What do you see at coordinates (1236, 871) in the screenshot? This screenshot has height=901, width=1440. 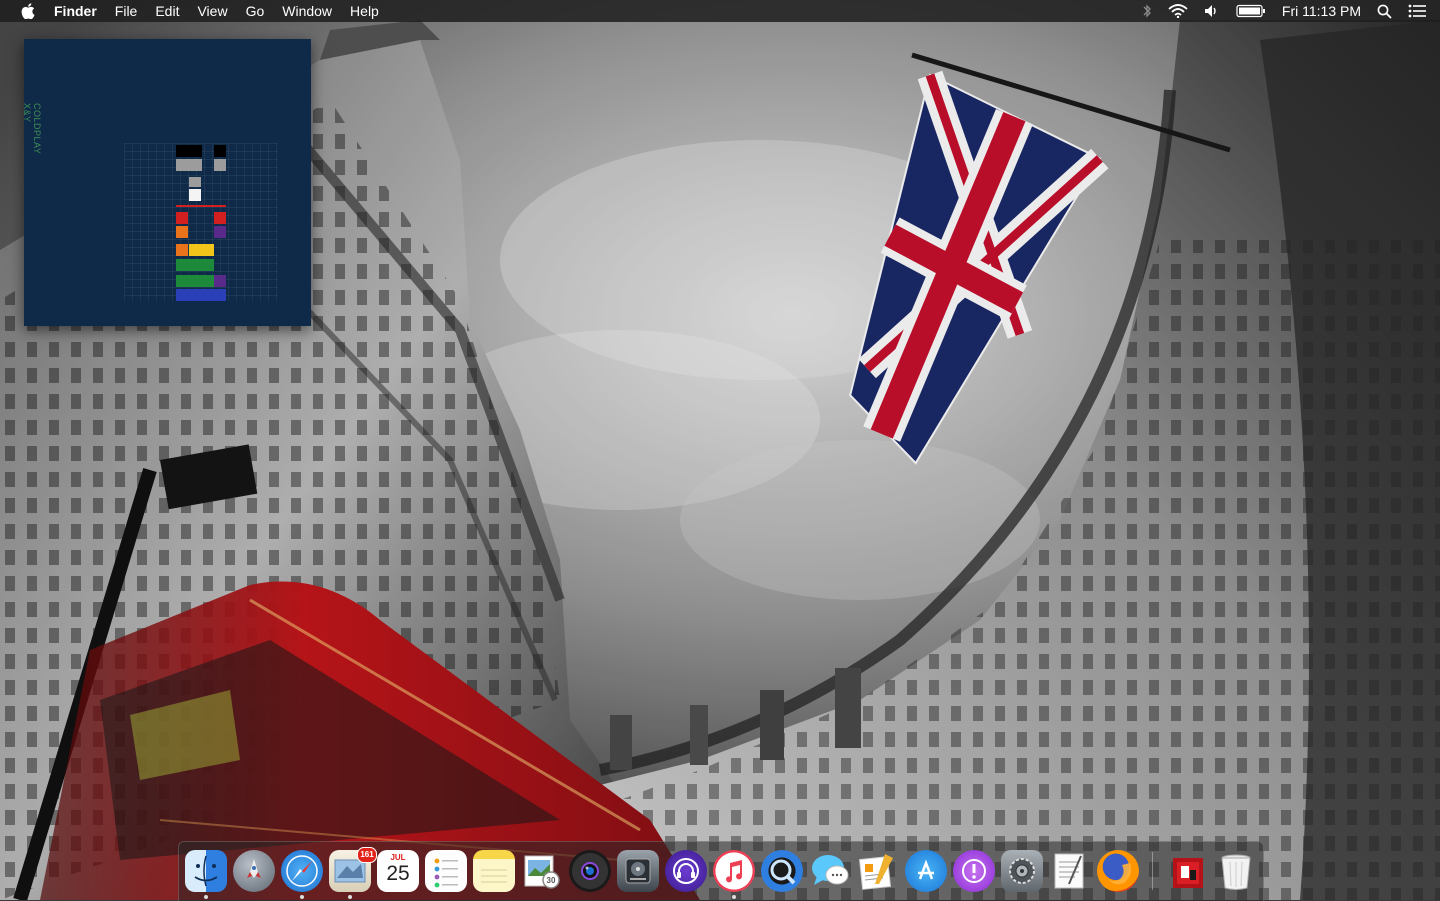 I see `trash-icon` at bounding box center [1236, 871].